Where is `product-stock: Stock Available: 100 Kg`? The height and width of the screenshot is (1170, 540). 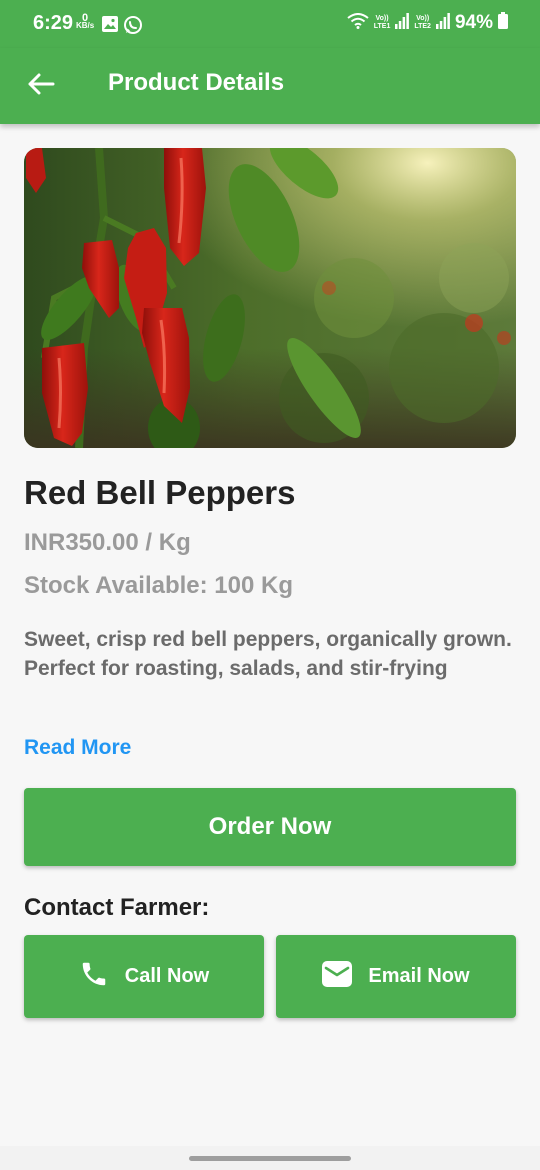 product-stock: Stock Available: 100 Kg is located at coordinates (158, 585).